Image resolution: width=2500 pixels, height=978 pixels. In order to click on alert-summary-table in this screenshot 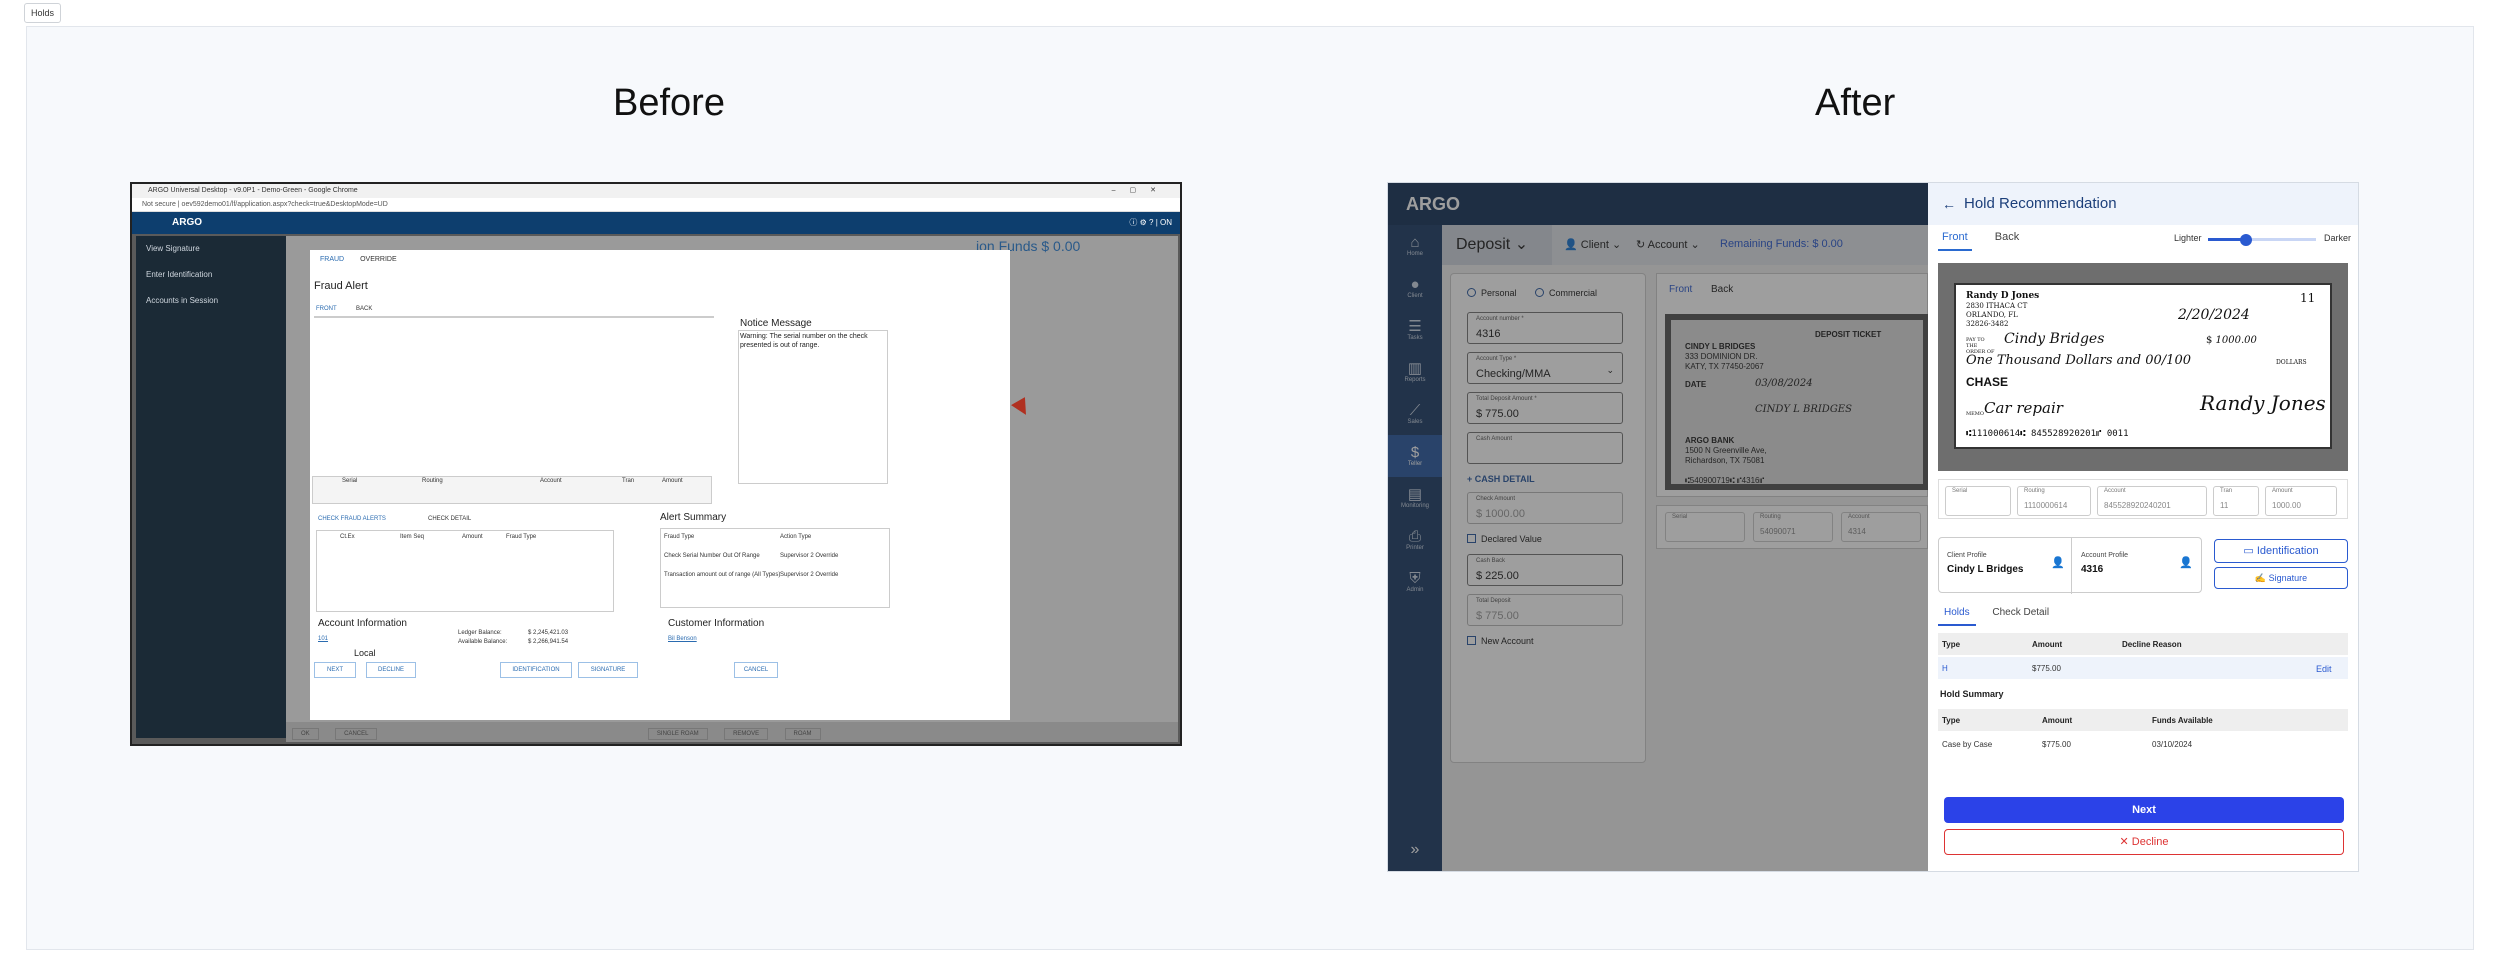, I will do `click(775, 568)`.